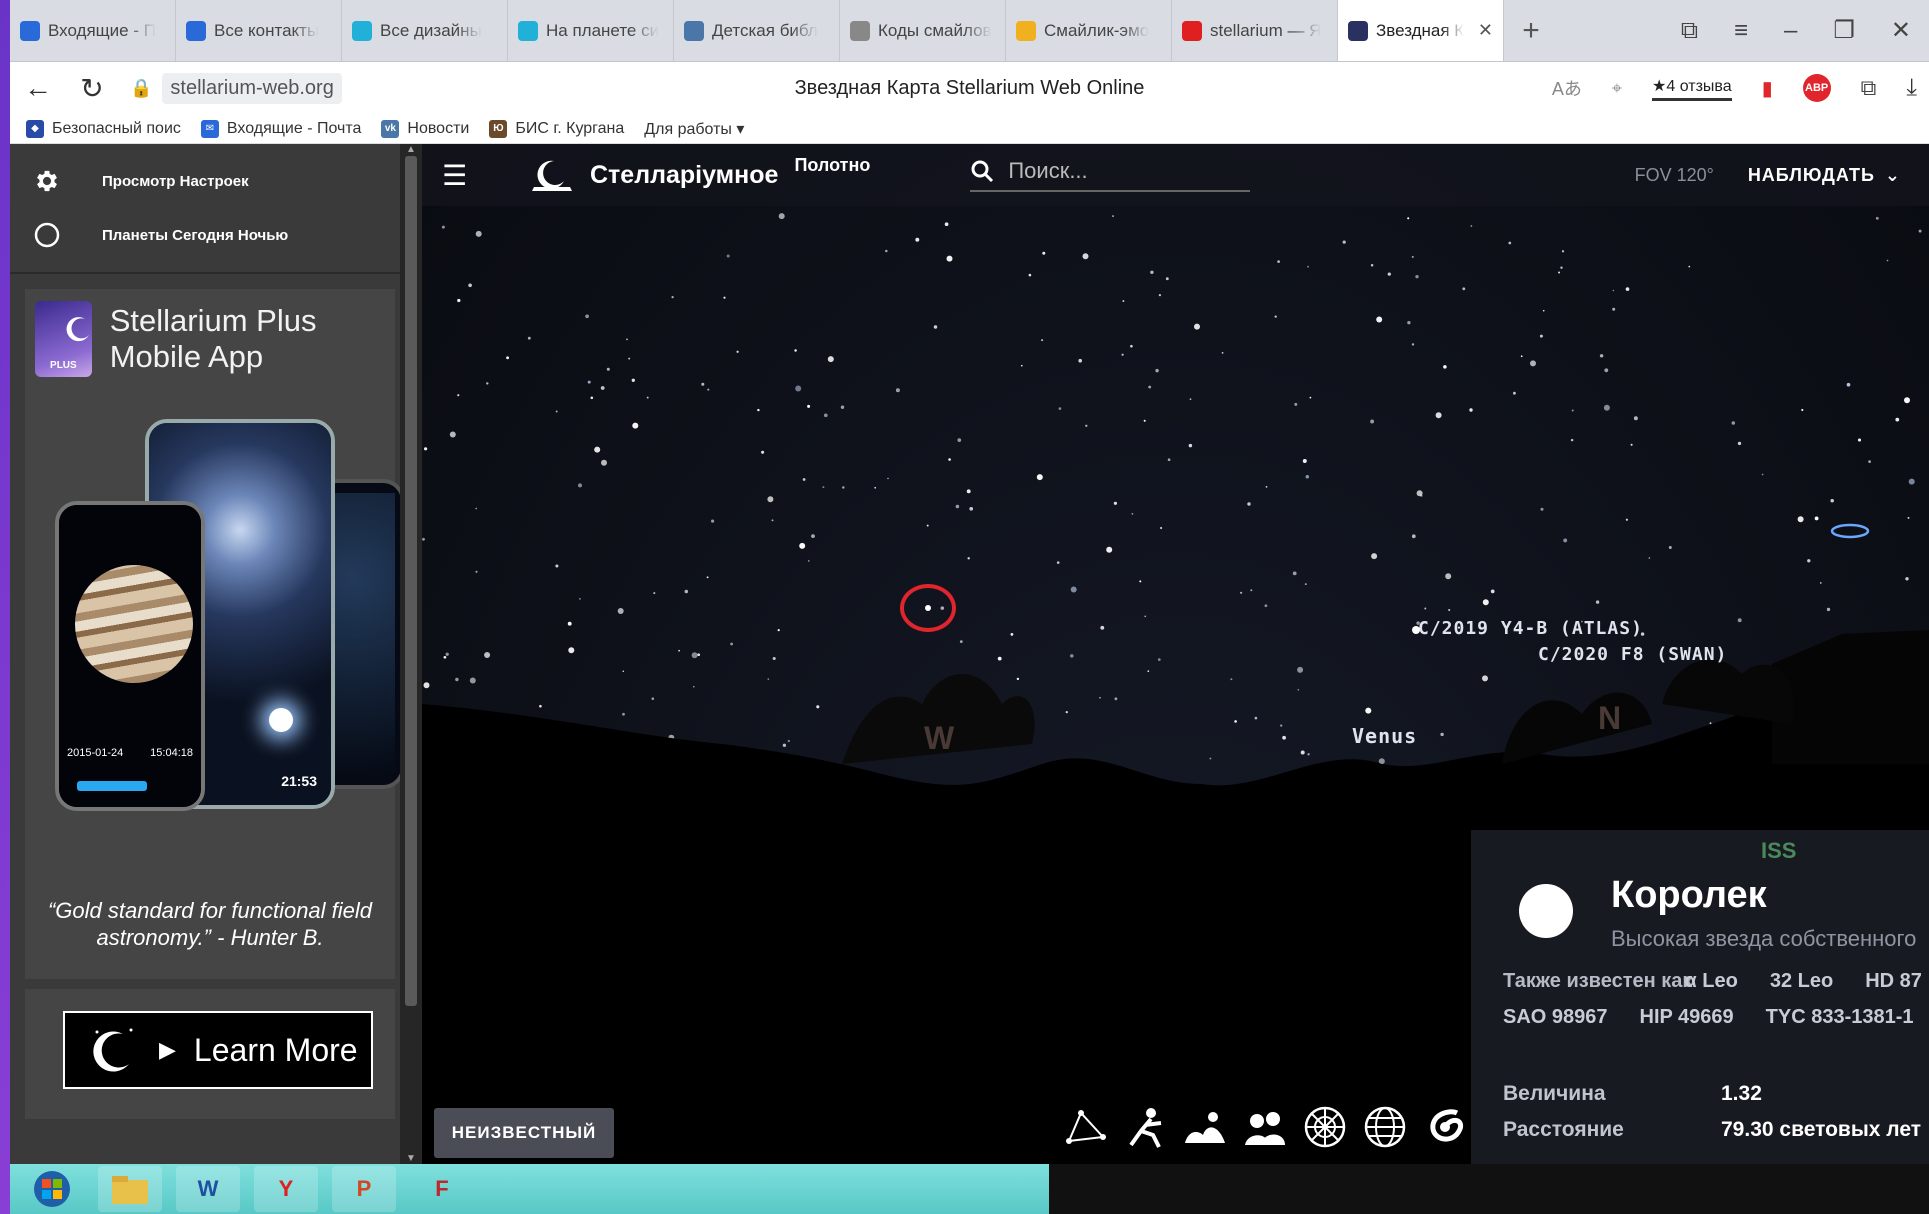  I want to click on close-tab-icon: ✕, so click(1485, 30).